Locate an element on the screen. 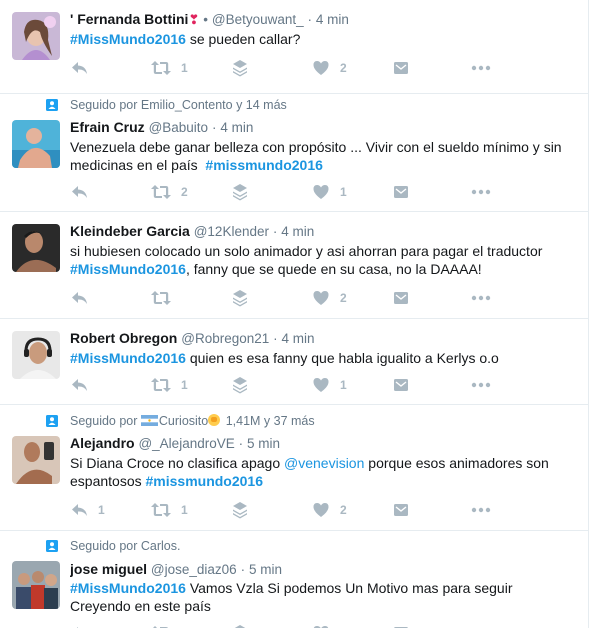 This screenshot has height=628, width=589. username: @Robregon21 is located at coordinates (225, 338).